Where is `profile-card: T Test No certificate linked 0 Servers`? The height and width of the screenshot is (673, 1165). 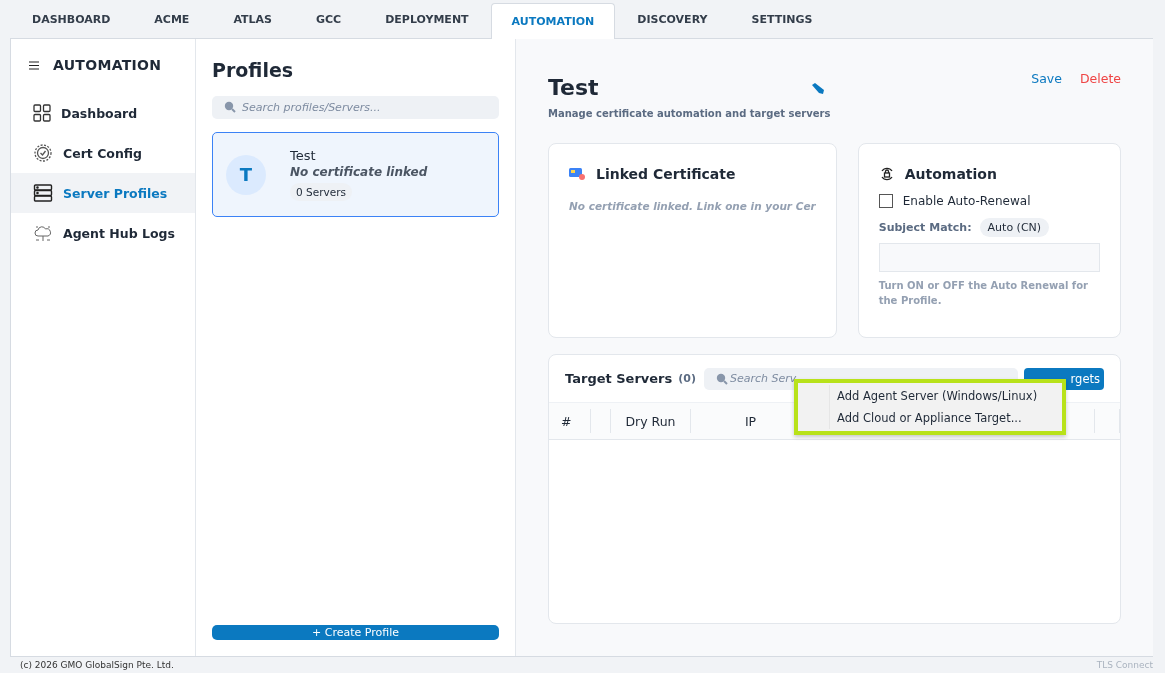
profile-card: T Test No certificate linked 0 Servers is located at coordinates (355, 174).